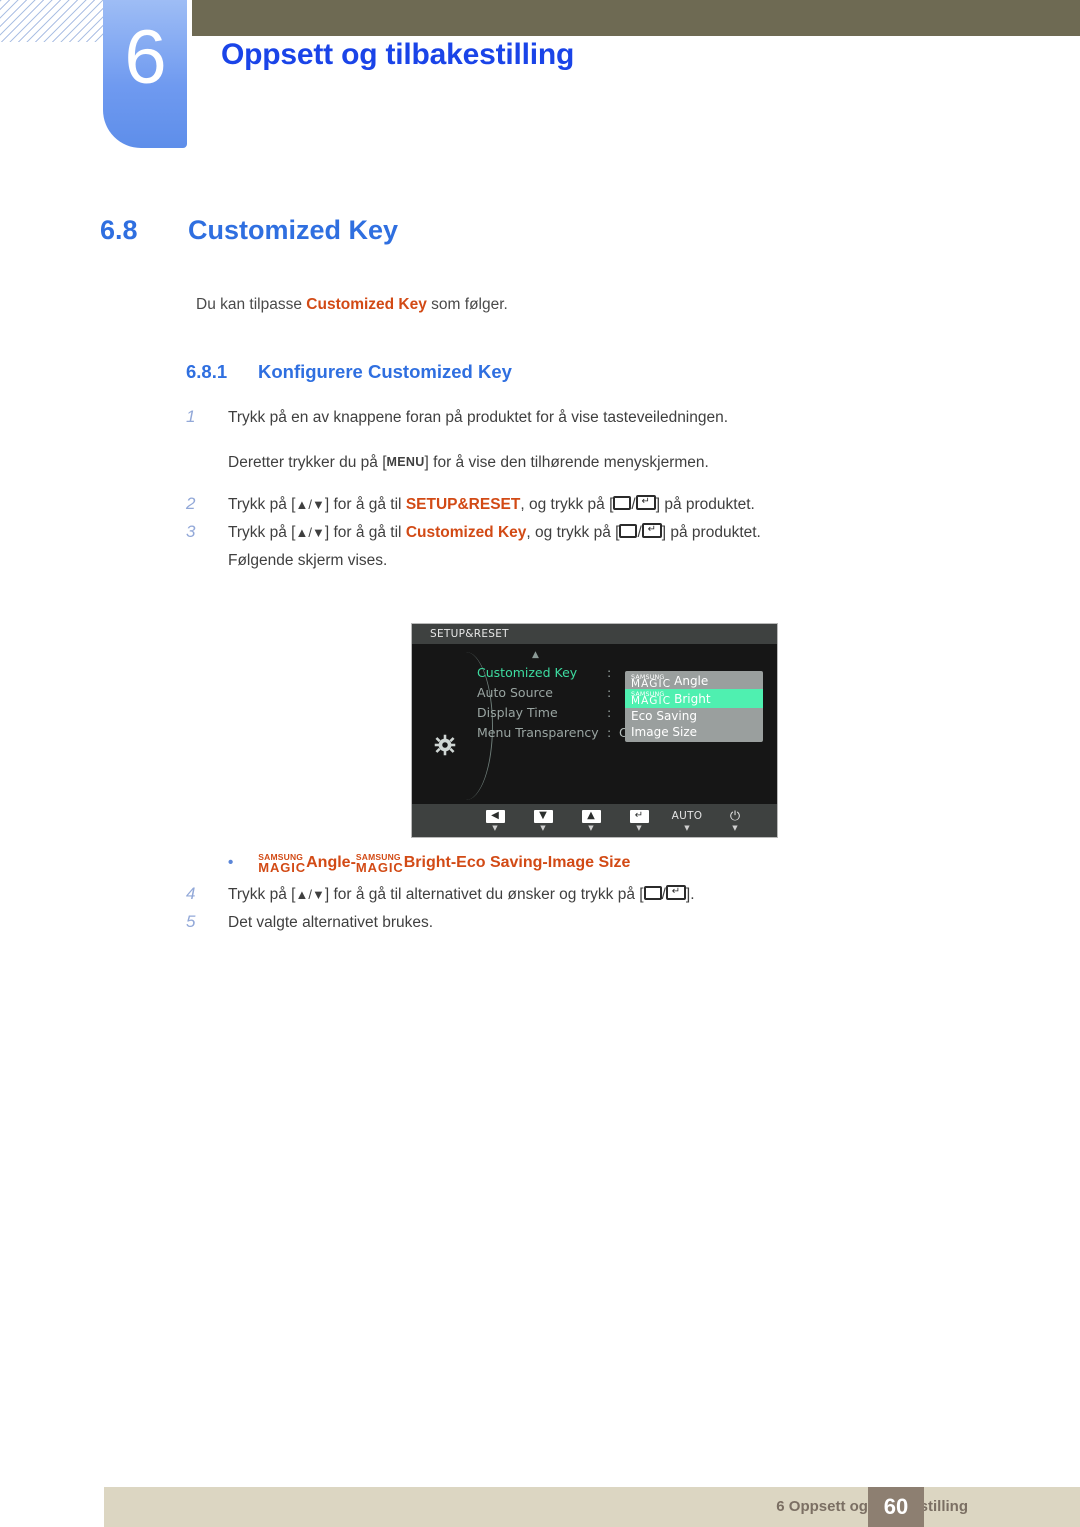 The width and height of the screenshot is (1080, 1527). I want to click on chapter-number: 6, so click(145, 57).